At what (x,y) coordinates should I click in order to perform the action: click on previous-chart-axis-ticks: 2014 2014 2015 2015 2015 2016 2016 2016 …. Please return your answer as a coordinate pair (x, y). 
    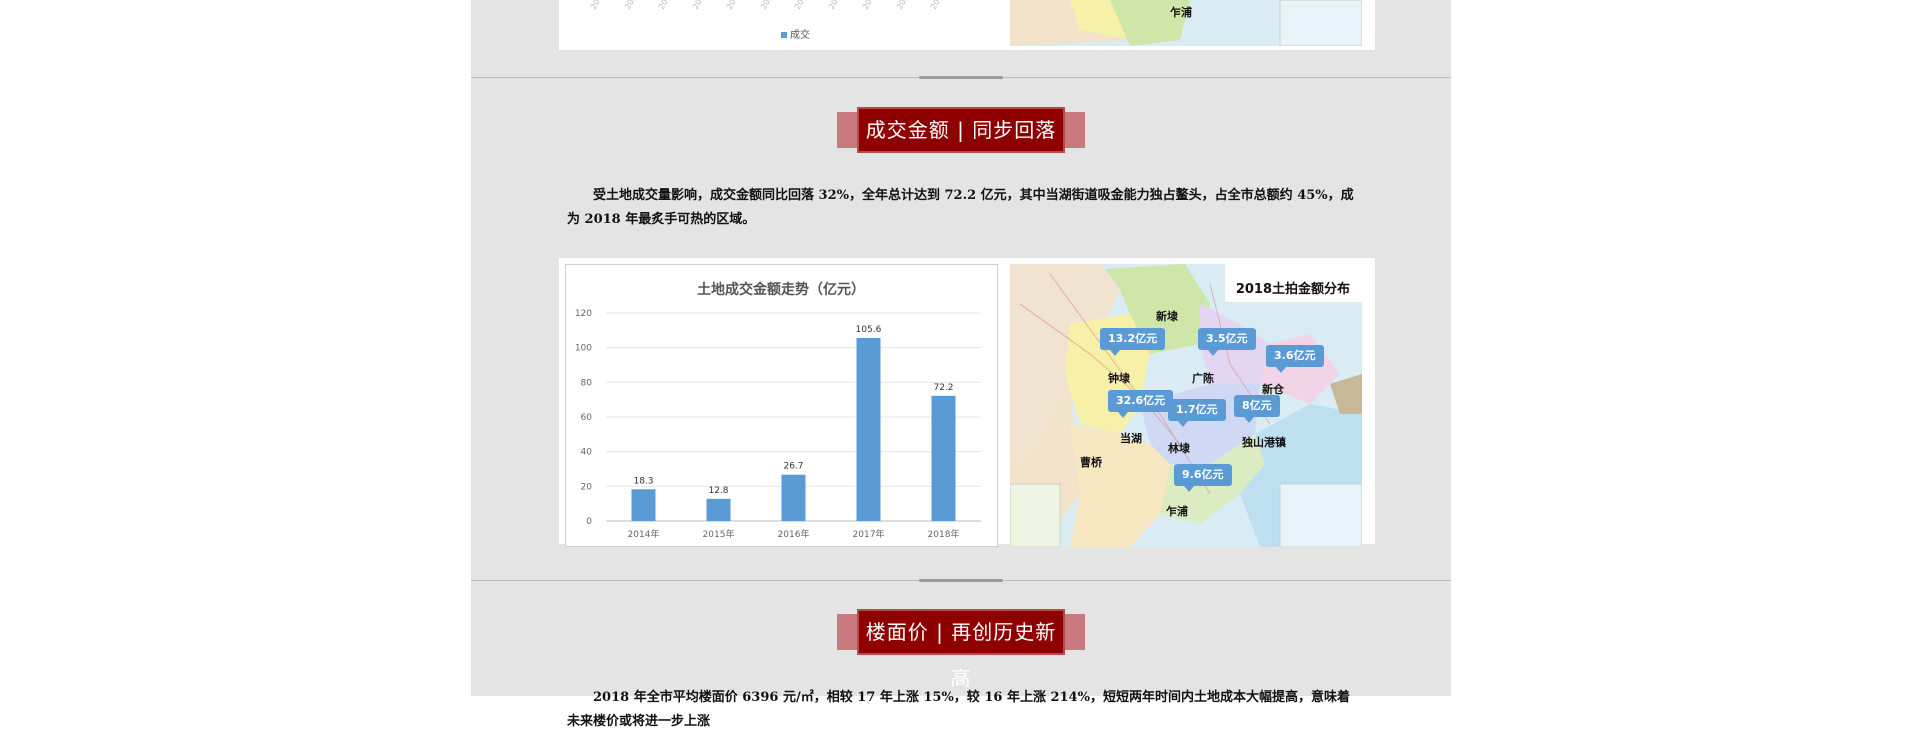
    Looking at the image, I should click on (768, 5).